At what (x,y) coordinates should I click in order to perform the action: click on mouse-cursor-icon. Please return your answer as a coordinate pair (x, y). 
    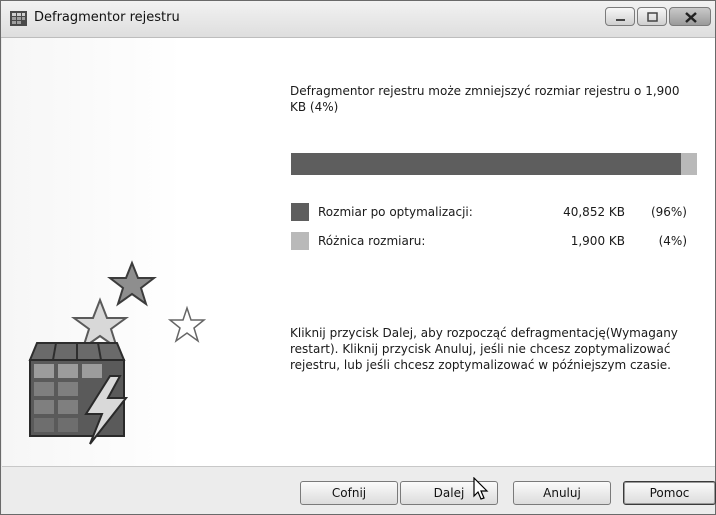
    Looking at the image, I should click on (481, 488).